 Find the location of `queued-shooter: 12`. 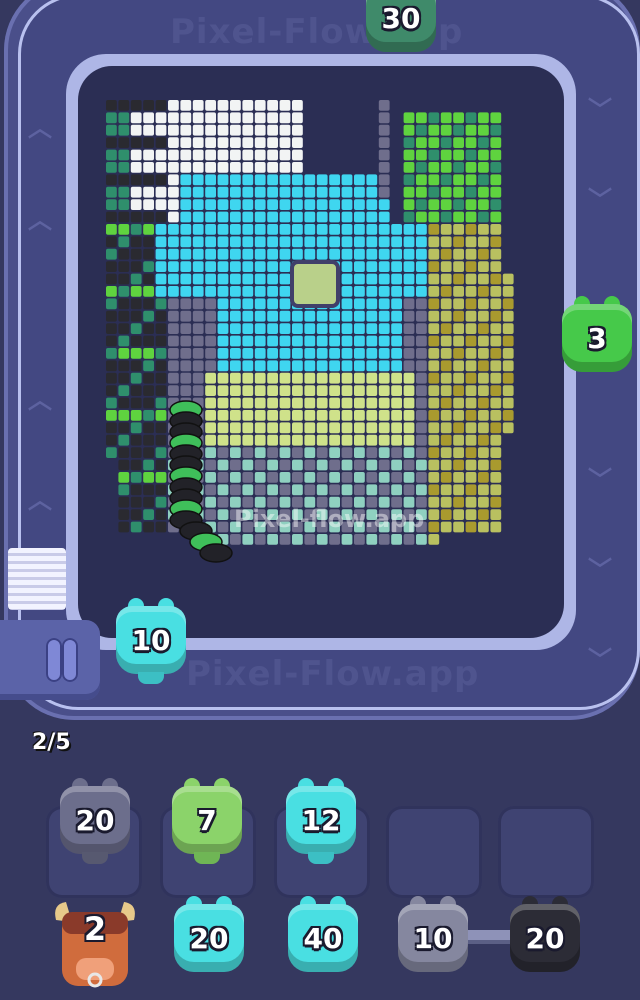

queued-shooter: 12 is located at coordinates (321, 821).